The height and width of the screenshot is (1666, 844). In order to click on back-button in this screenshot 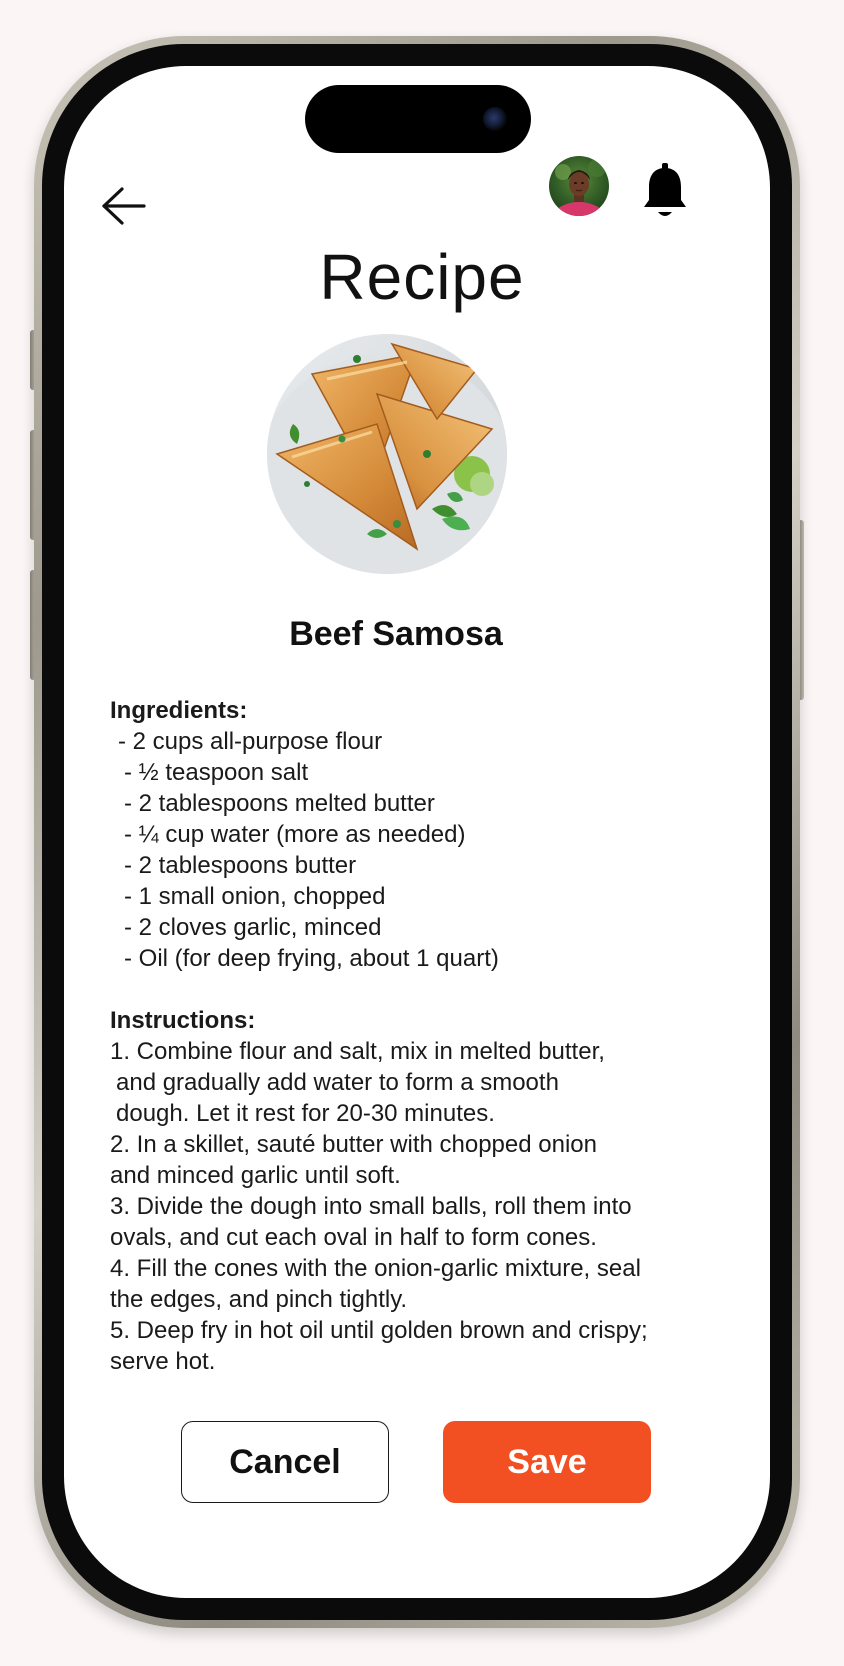, I will do `click(124, 206)`.